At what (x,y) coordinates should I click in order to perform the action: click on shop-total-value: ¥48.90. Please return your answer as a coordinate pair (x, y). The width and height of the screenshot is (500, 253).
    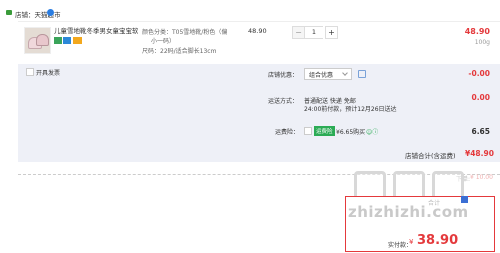
    Looking at the image, I should click on (479, 153).